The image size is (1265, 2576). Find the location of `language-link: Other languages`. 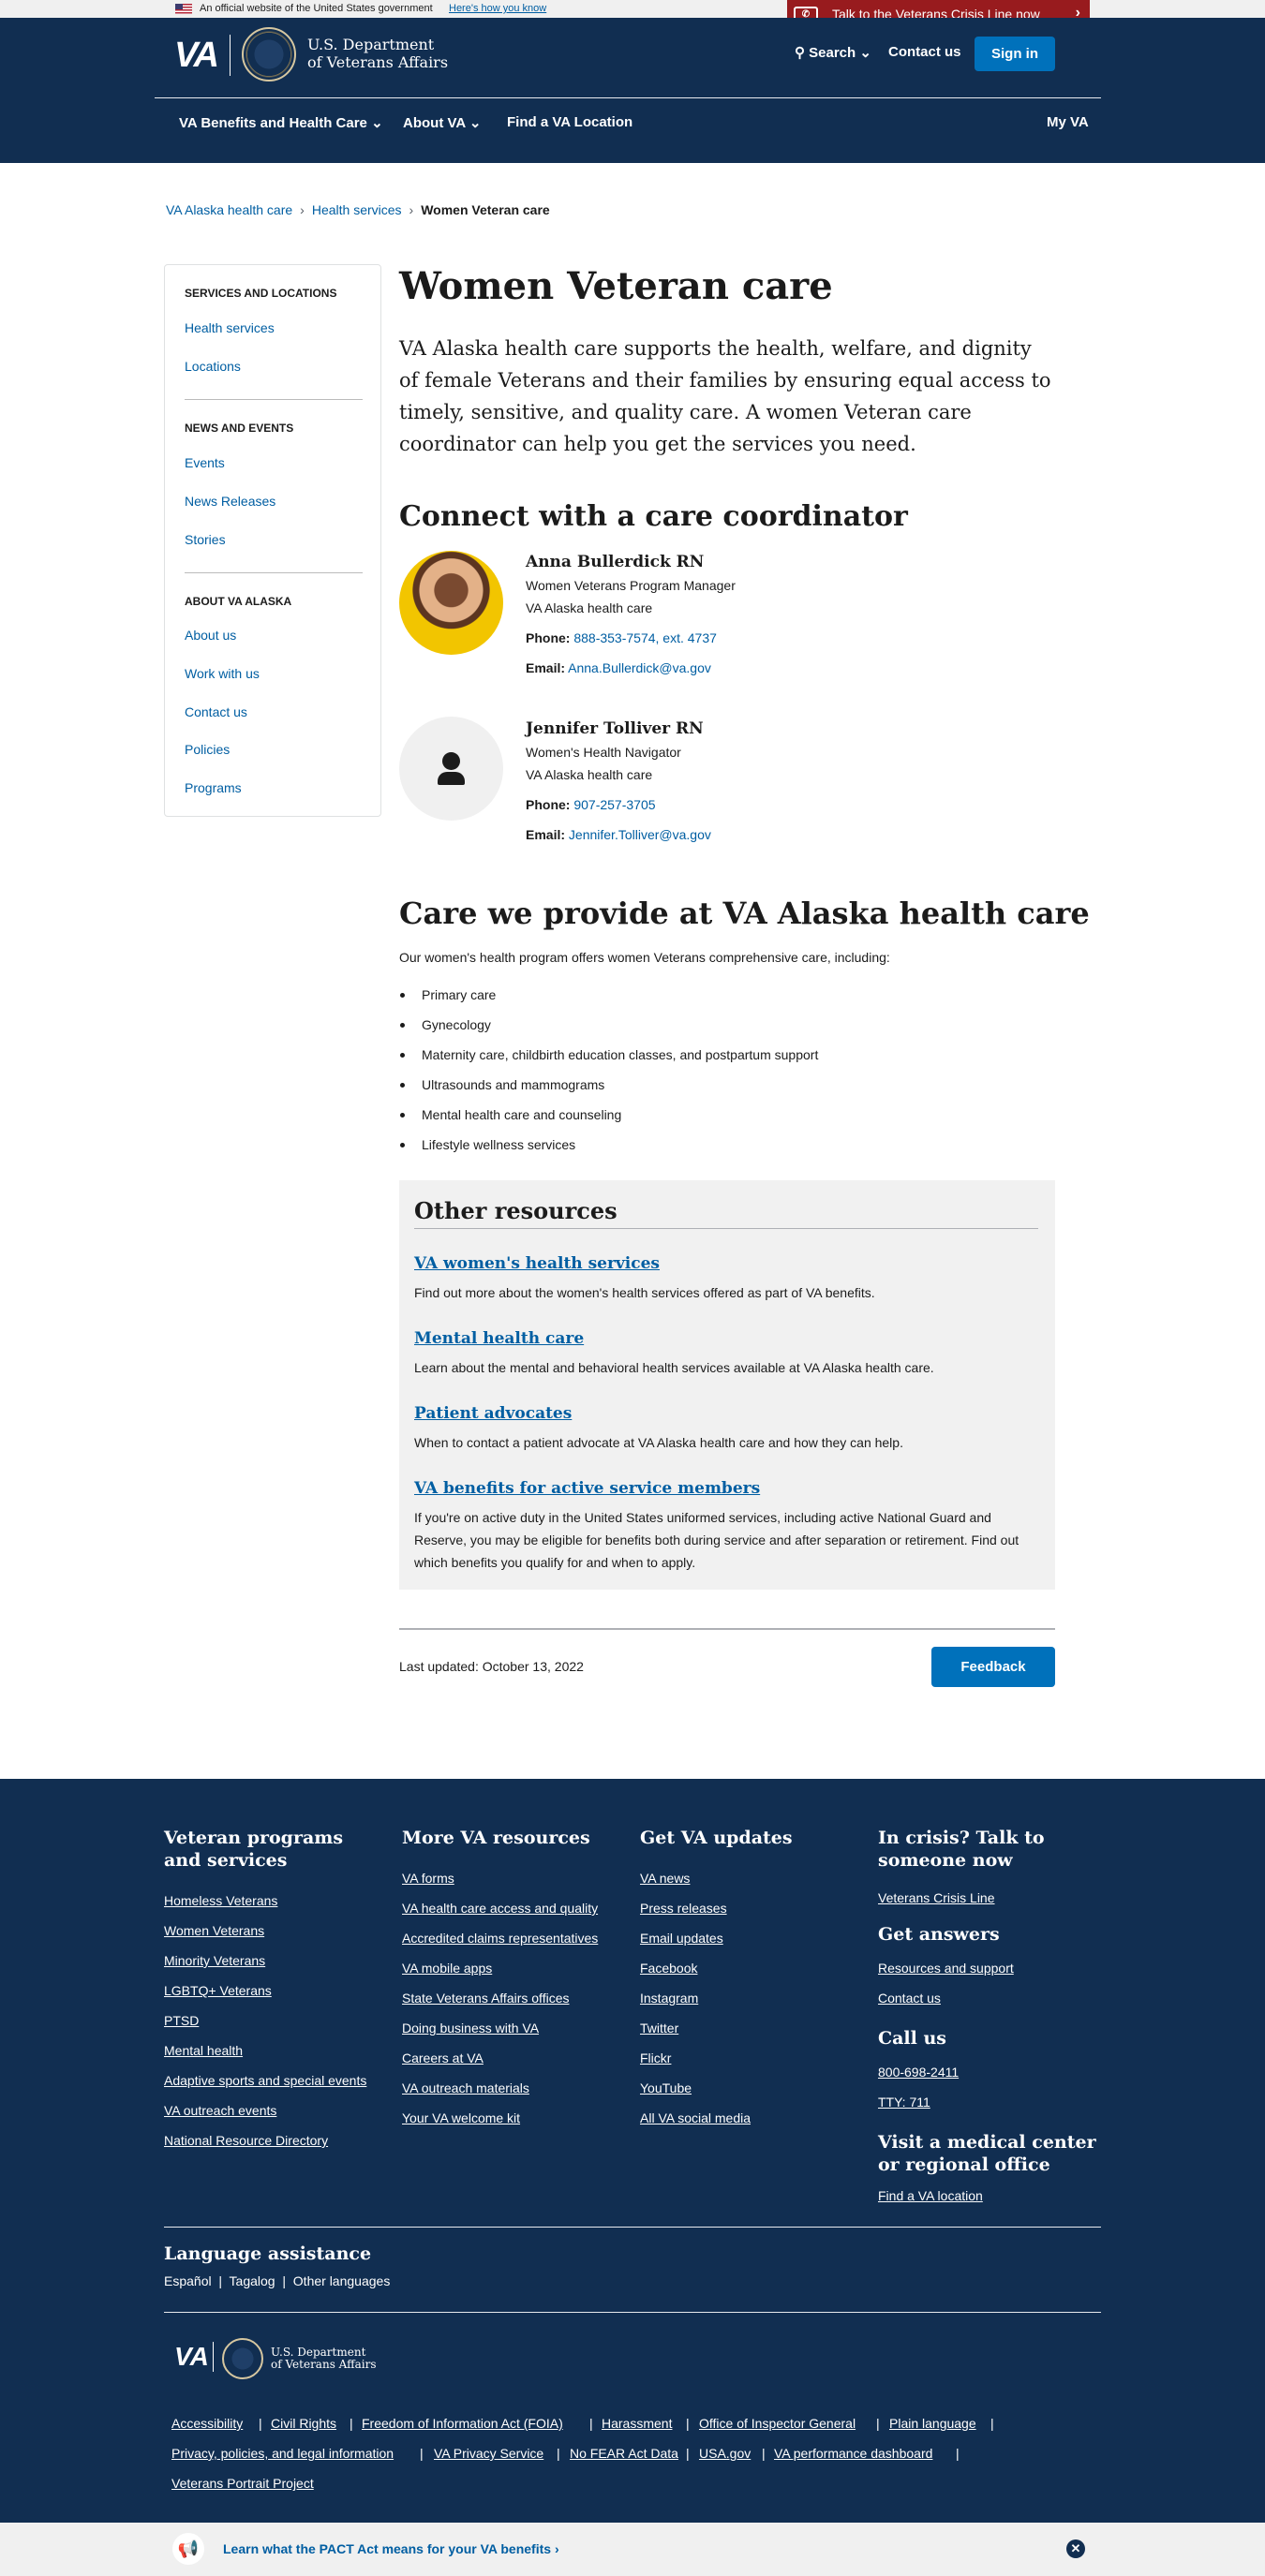

language-link: Other languages is located at coordinates (342, 2280).